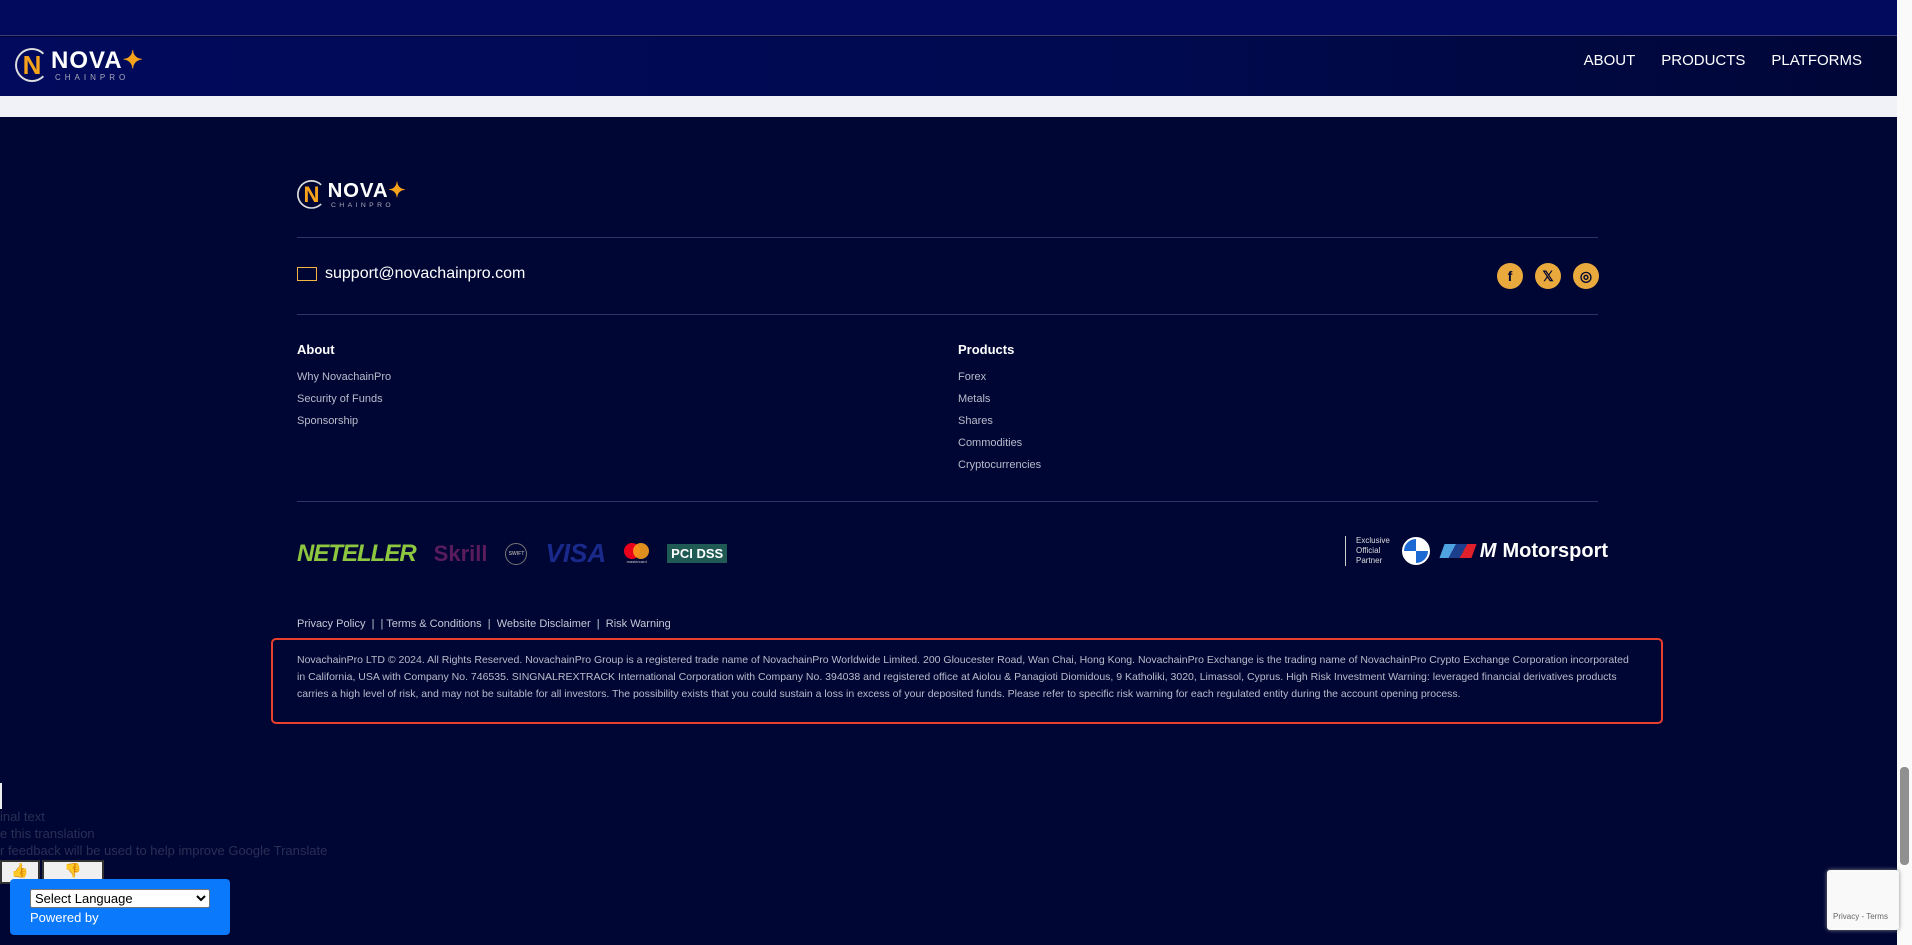  What do you see at coordinates (425, 274) in the screenshot?
I see `email-link: support@novachainpro.com` at bounding box center [425, 274].